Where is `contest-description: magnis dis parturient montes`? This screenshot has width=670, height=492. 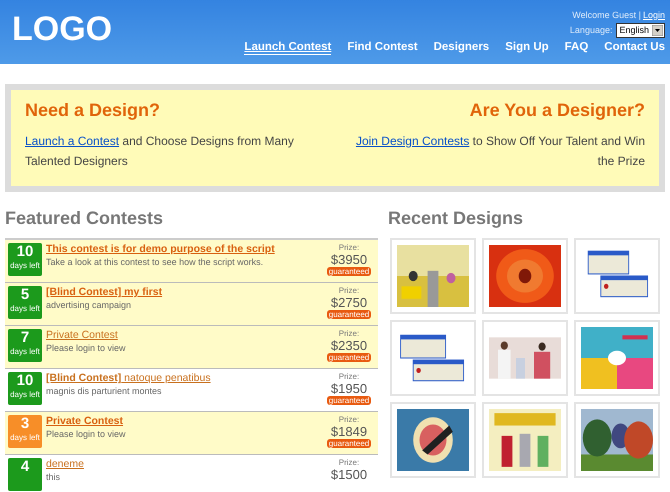 contest-description: magnis dis parturient montes is located at coordinates (104, 391).